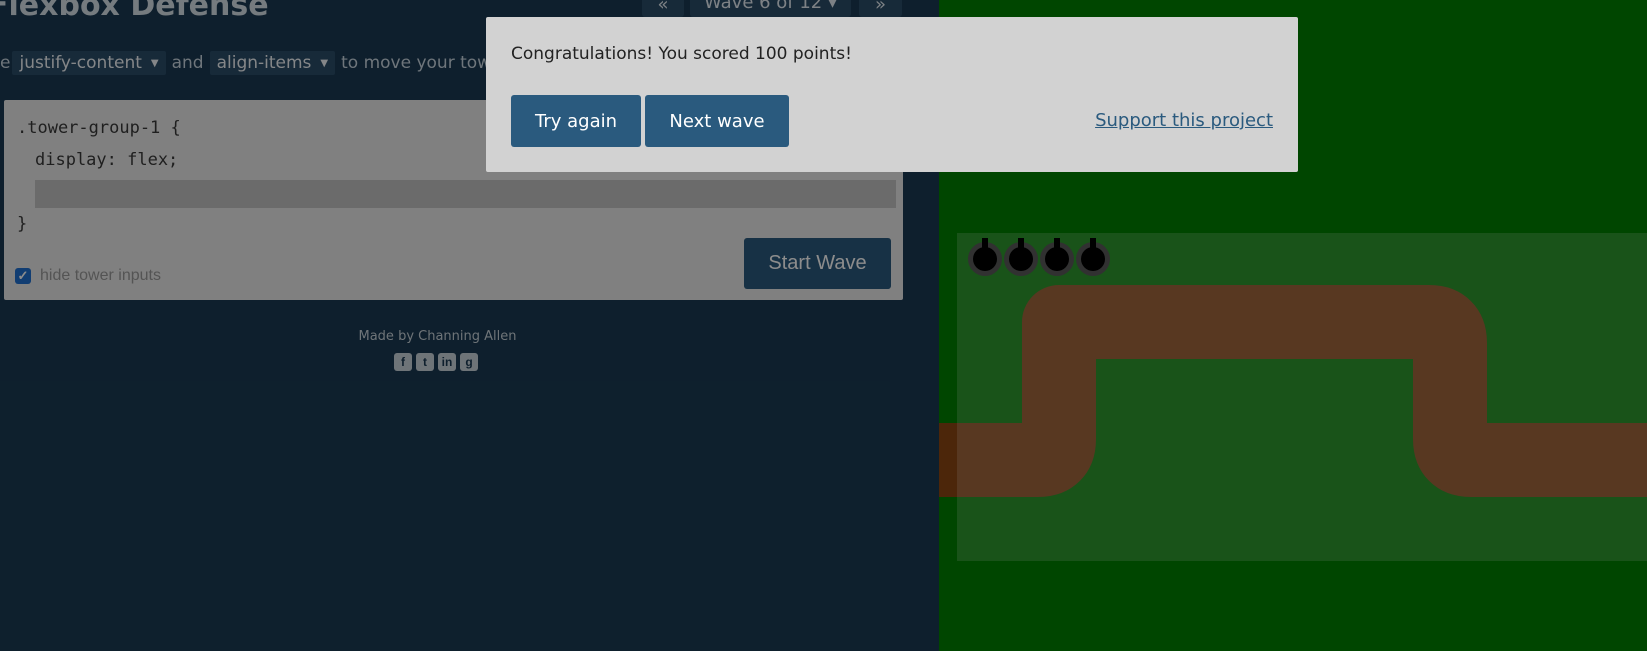 The height and width of the screenshot is (651, 1647). What do you see at coordinates (717, 121) in the screenshot?
I see `next-wave-button: Next wave` at bounding box center [717, 121].